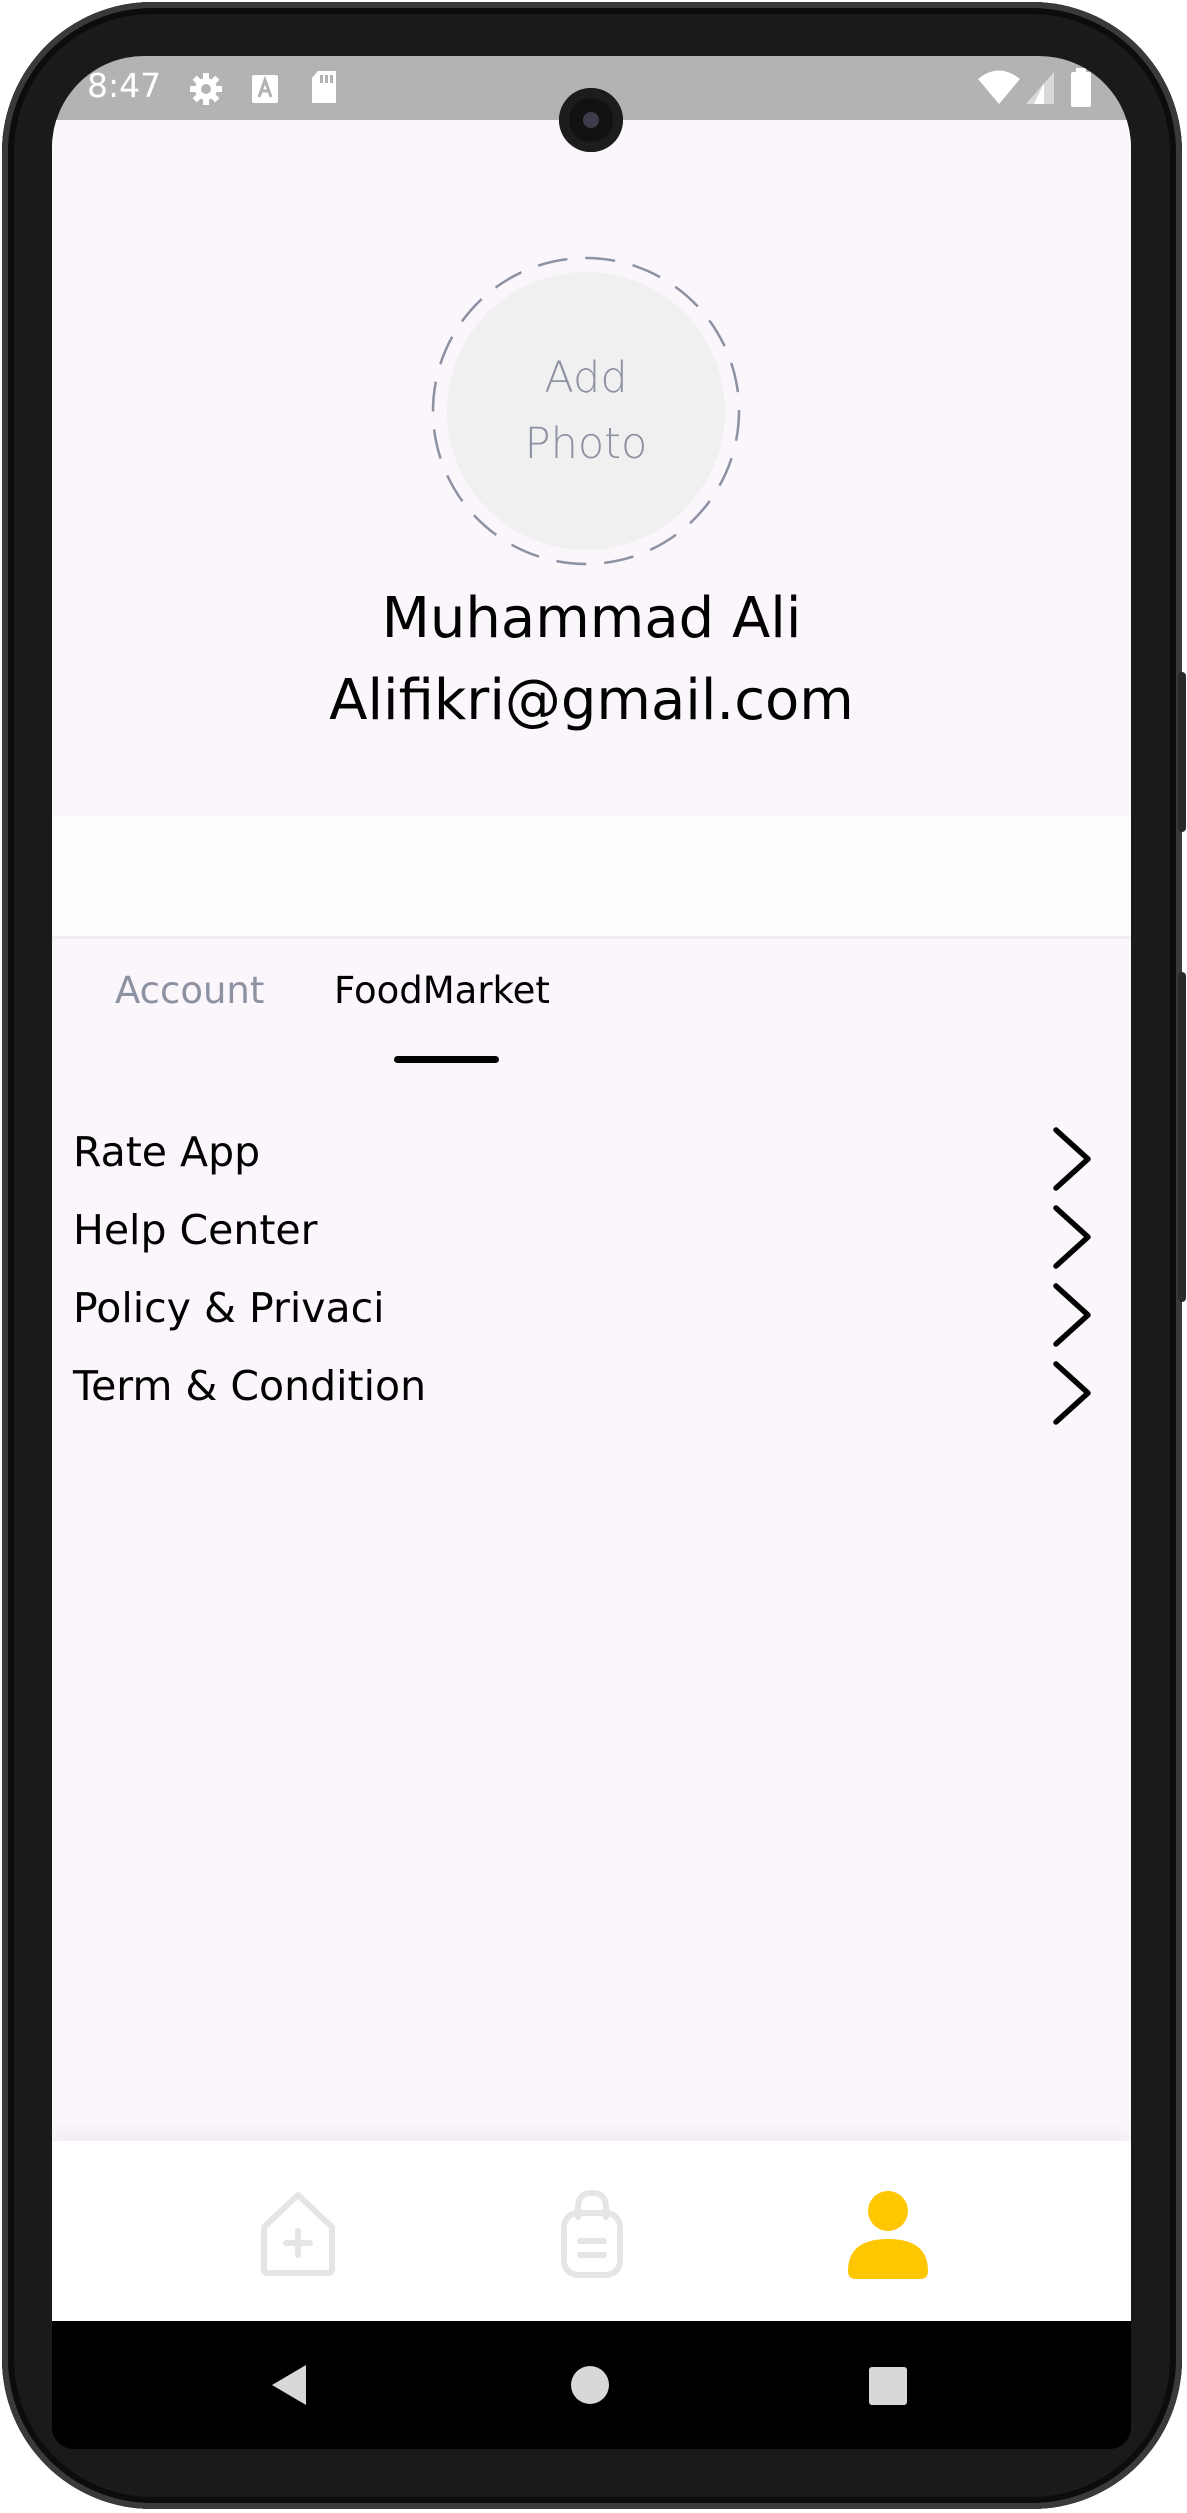 The height and width of the screenshot is (2513, 1187). Describe the element at coordinates (591, 877) in the screenshot. I see `header-spacer` at that location.